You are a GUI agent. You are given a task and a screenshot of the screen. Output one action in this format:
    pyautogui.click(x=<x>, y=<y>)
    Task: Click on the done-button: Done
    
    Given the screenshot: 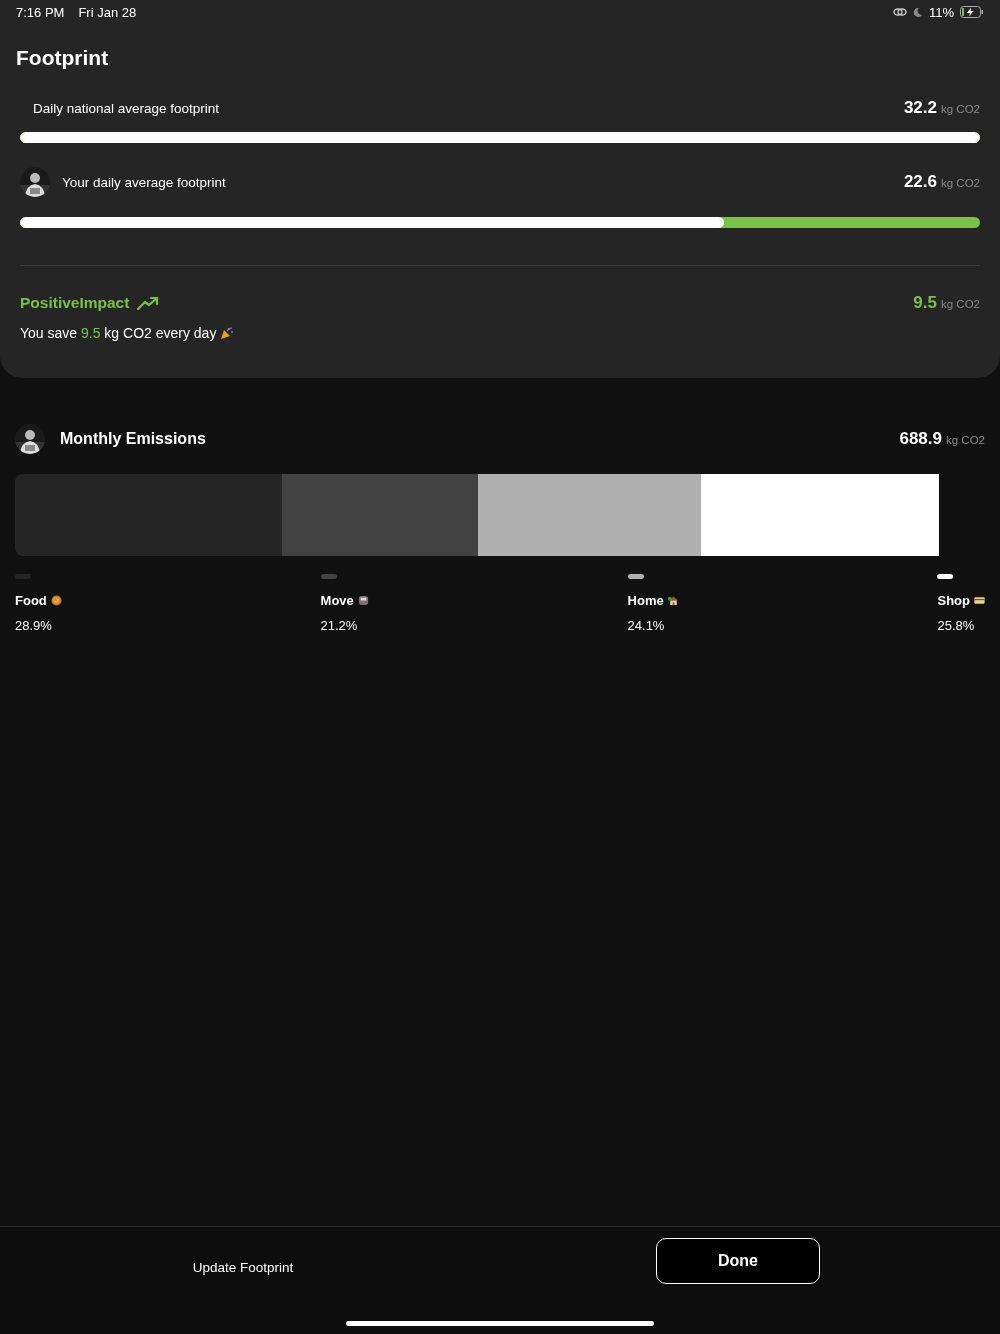 What is the action you would take?
    pyautogui.click(x=738, y=1261)
    